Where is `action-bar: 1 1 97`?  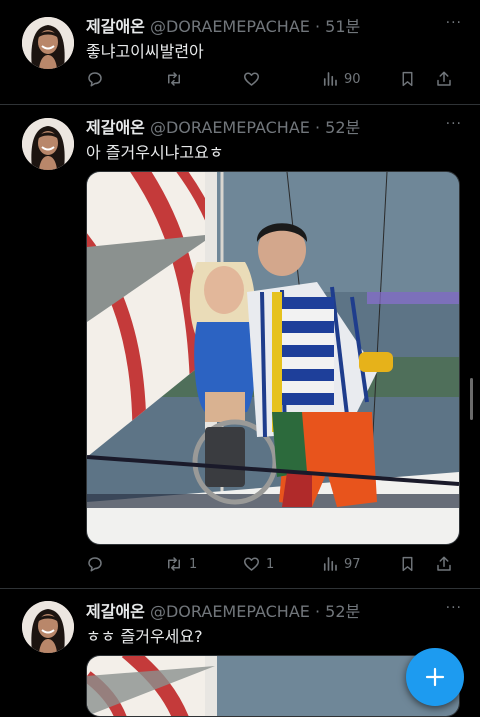 action-bar: 1 1 97 is located at coordinates (268, 564).